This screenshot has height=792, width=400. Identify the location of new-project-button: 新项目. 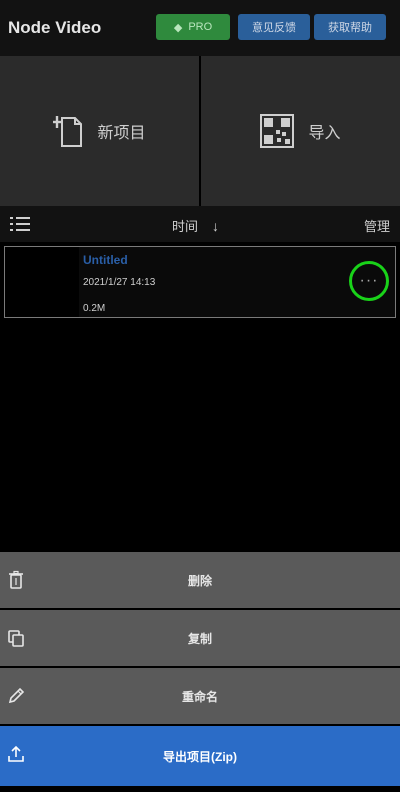
(99, 131).